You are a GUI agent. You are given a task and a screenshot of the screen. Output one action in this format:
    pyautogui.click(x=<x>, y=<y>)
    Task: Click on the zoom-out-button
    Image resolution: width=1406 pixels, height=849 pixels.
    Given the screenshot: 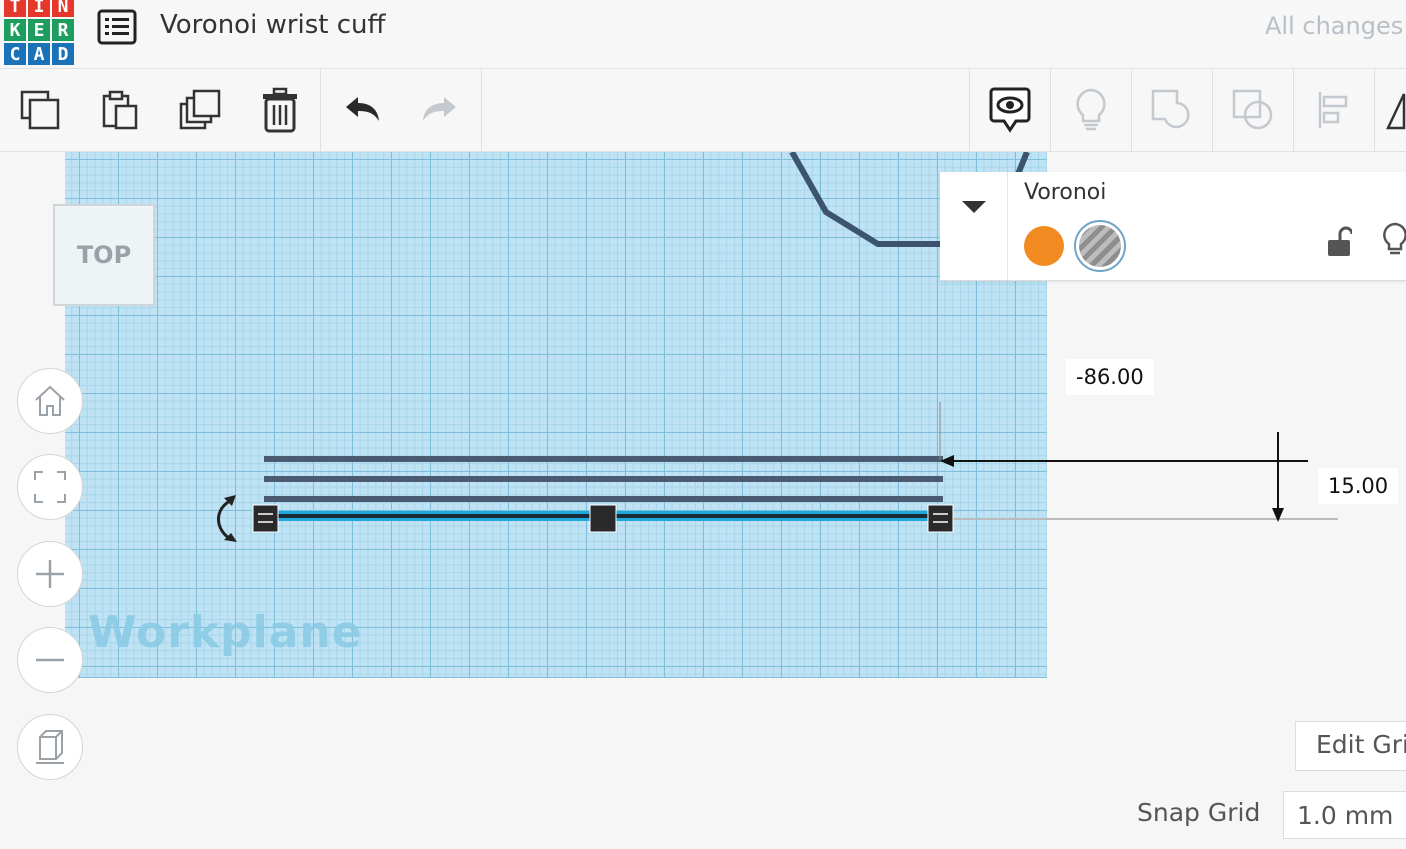 What is the action you would take?
    pyautogui.click(x=50, y=660)
    